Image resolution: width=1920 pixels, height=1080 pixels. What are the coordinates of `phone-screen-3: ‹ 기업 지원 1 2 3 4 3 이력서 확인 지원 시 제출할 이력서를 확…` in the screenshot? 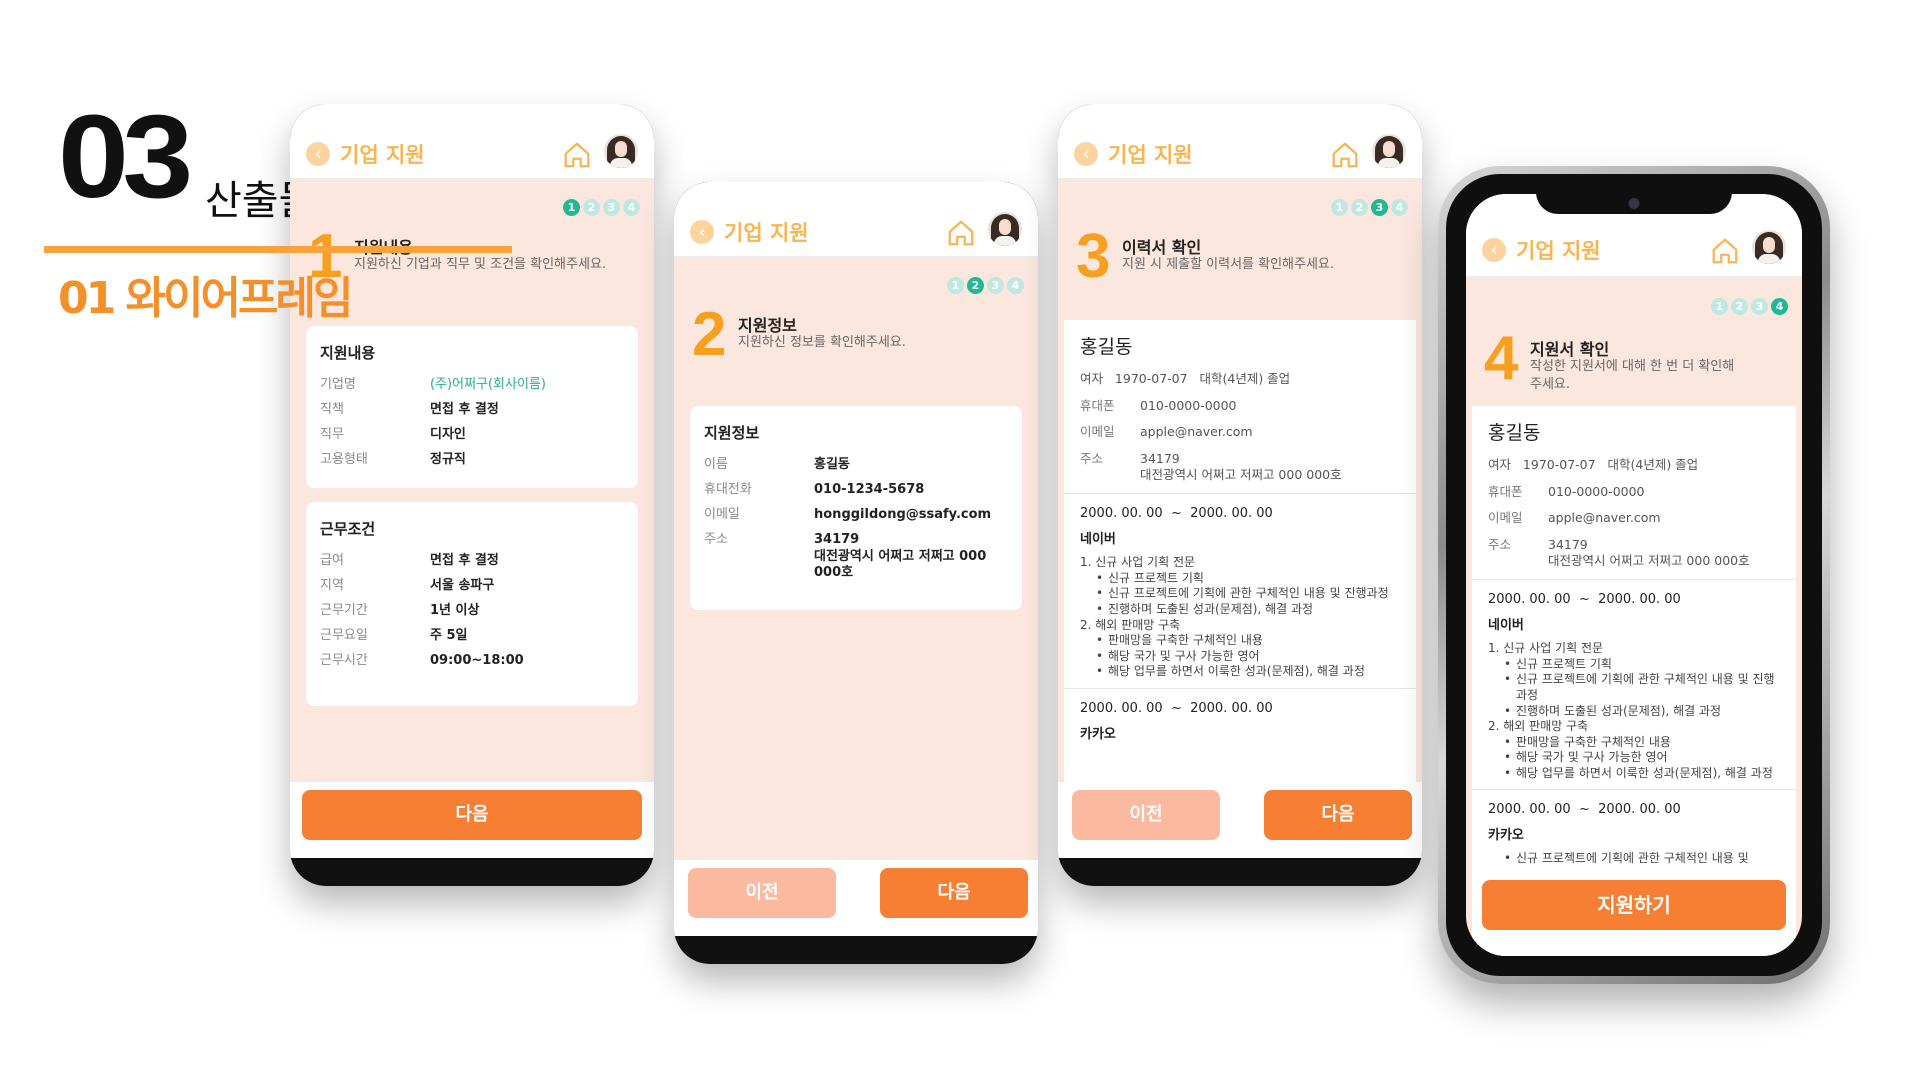 It's located at (1240, 495).